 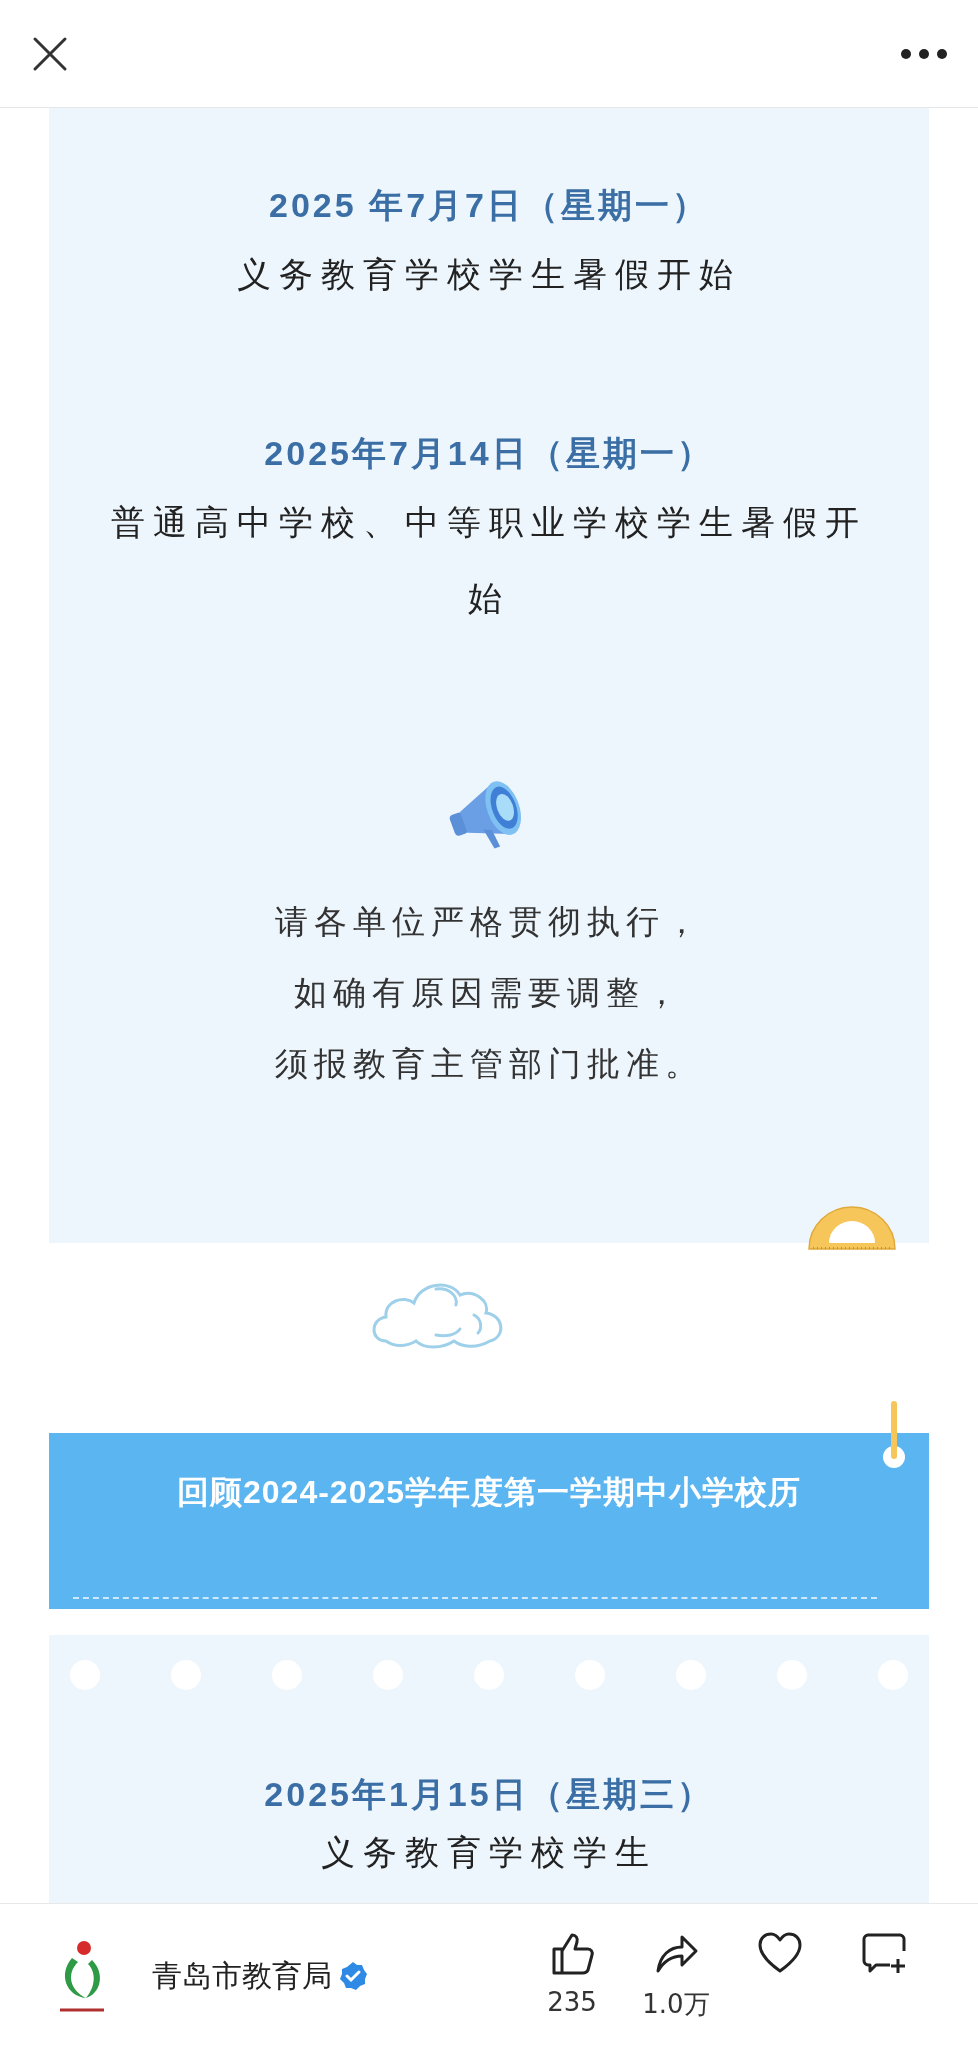 What do you see at coordinates (489, 560) in the screenshot?
I see `schedule-text: 普通高中学校、中等职业学校学生暑假开始` at bounding box center [489, 560].